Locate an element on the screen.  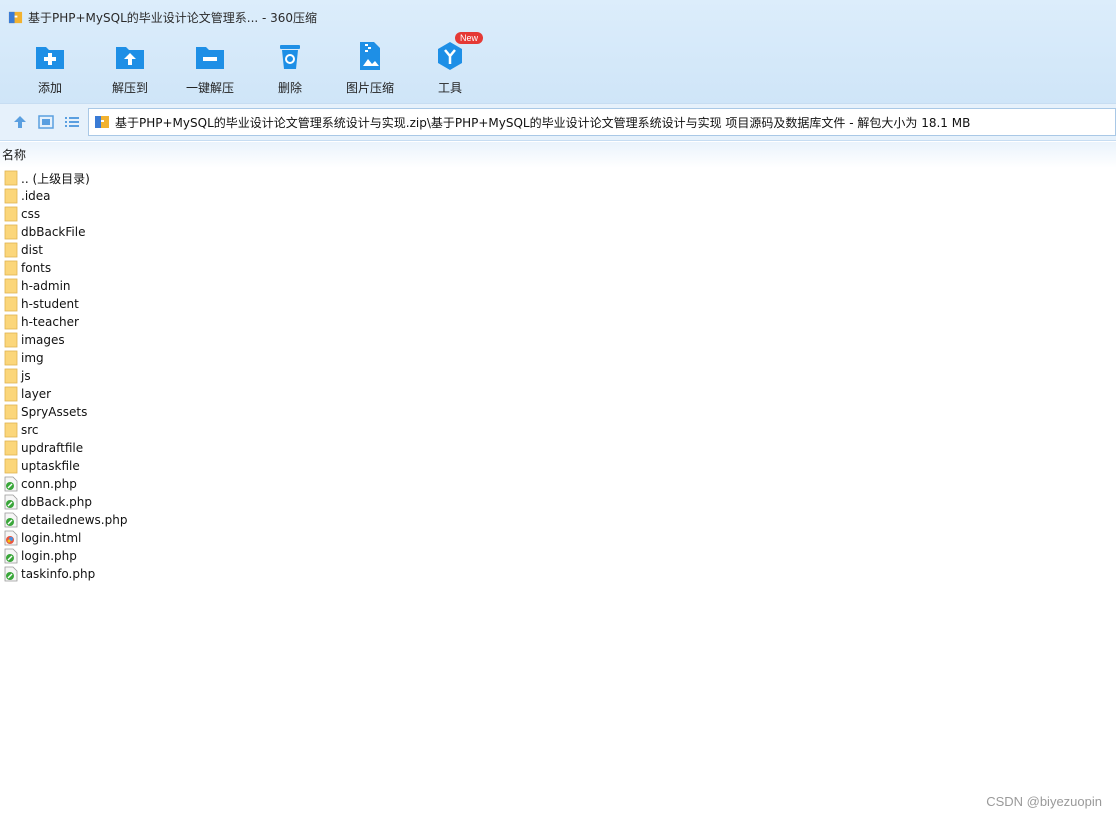
archive-icon is located at coordinates (102, 122).